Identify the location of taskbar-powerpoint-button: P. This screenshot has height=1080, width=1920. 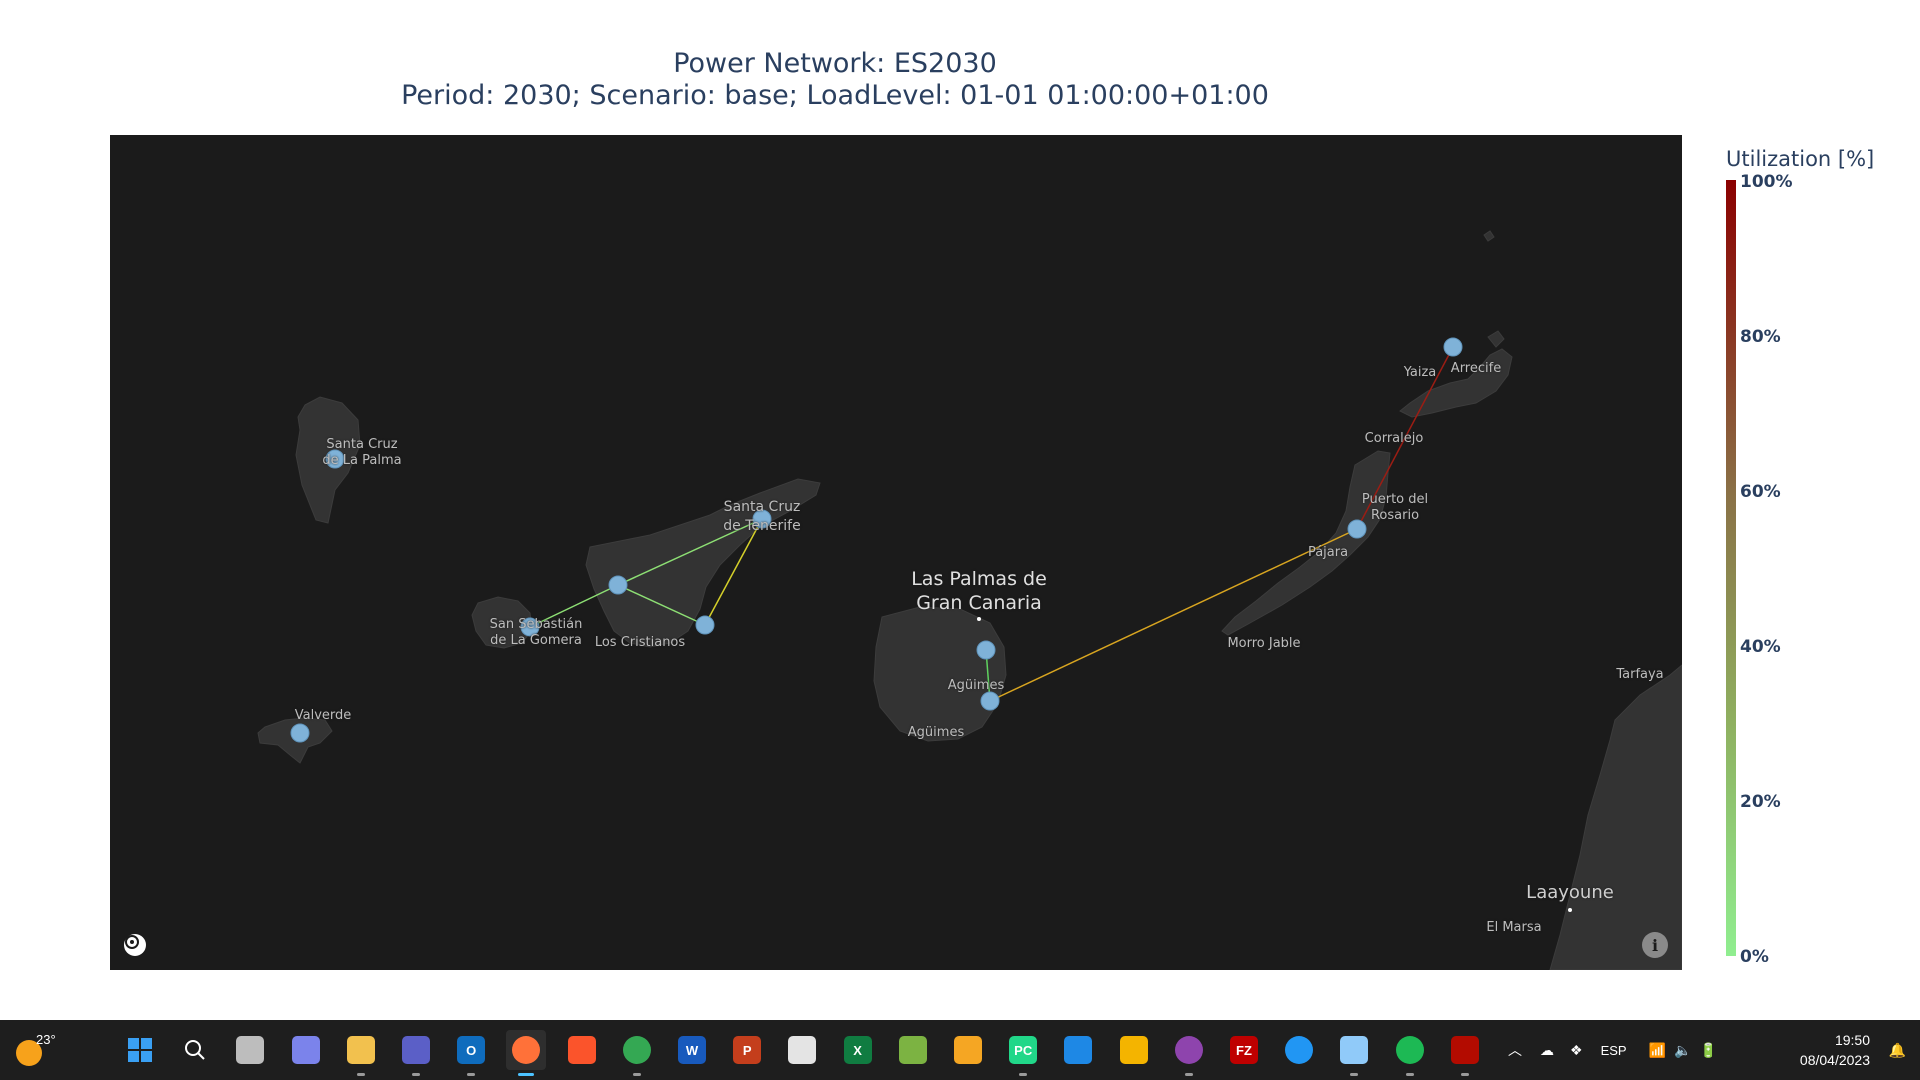
(747, 1050).